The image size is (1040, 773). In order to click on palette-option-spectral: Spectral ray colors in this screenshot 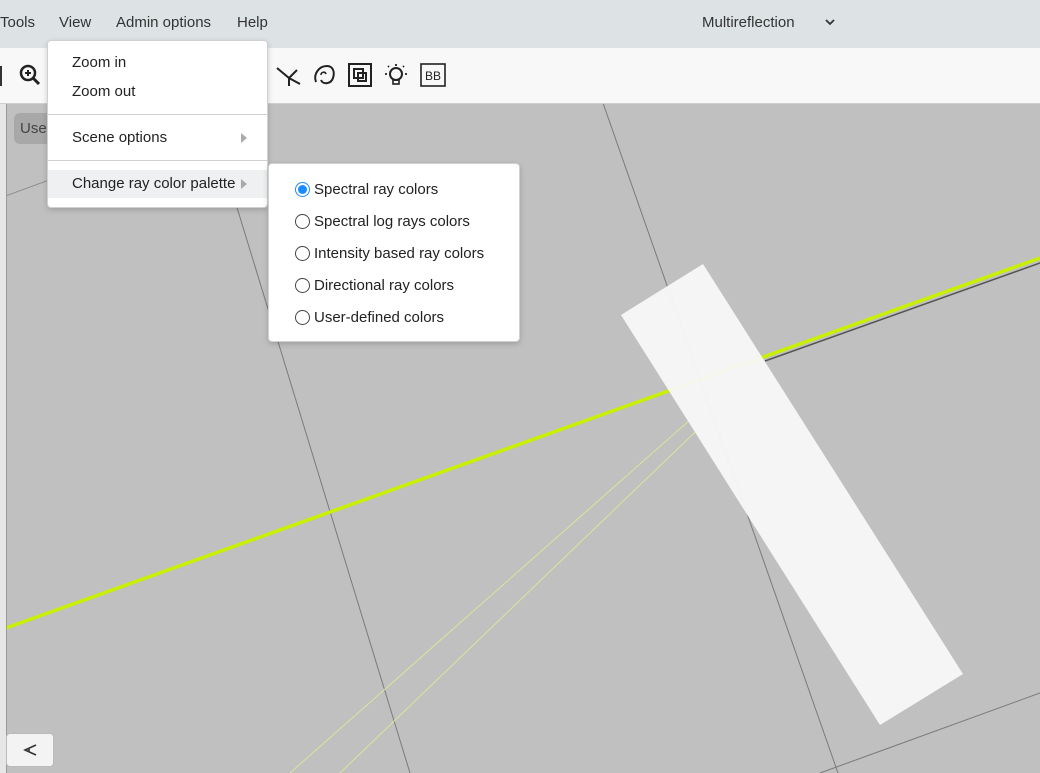, I will do `click(366, 189)`.